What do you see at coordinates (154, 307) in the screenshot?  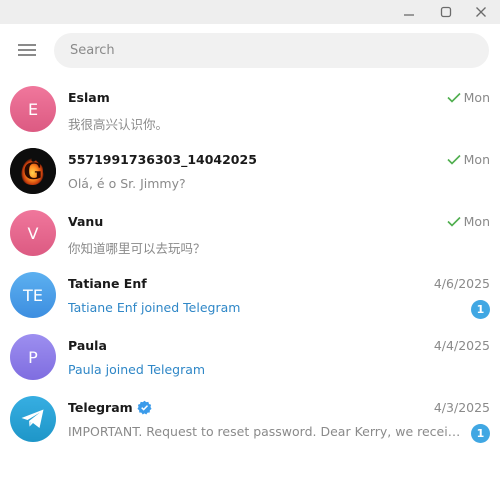 I see `chat-preview: Tatiane Enf joined Telegram` at bounding box center [154, 307].